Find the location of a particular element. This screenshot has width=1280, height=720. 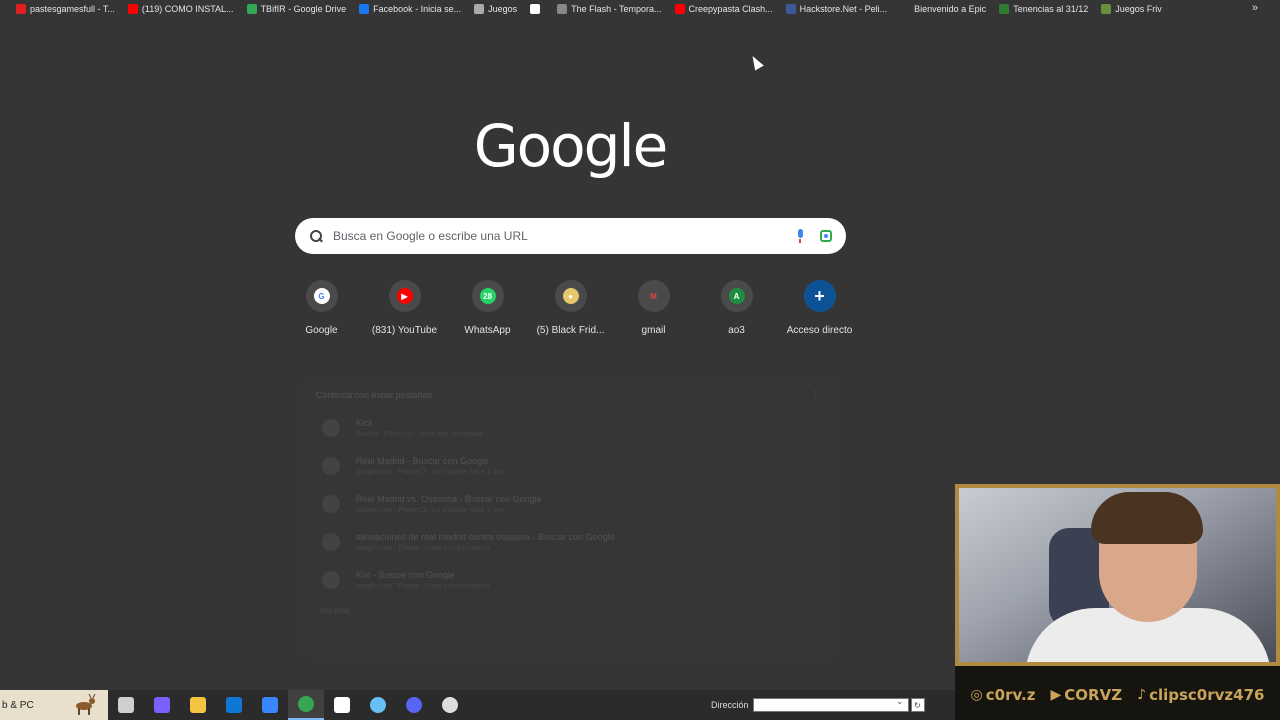

add-icon: + is located at coordinates (819, 295).